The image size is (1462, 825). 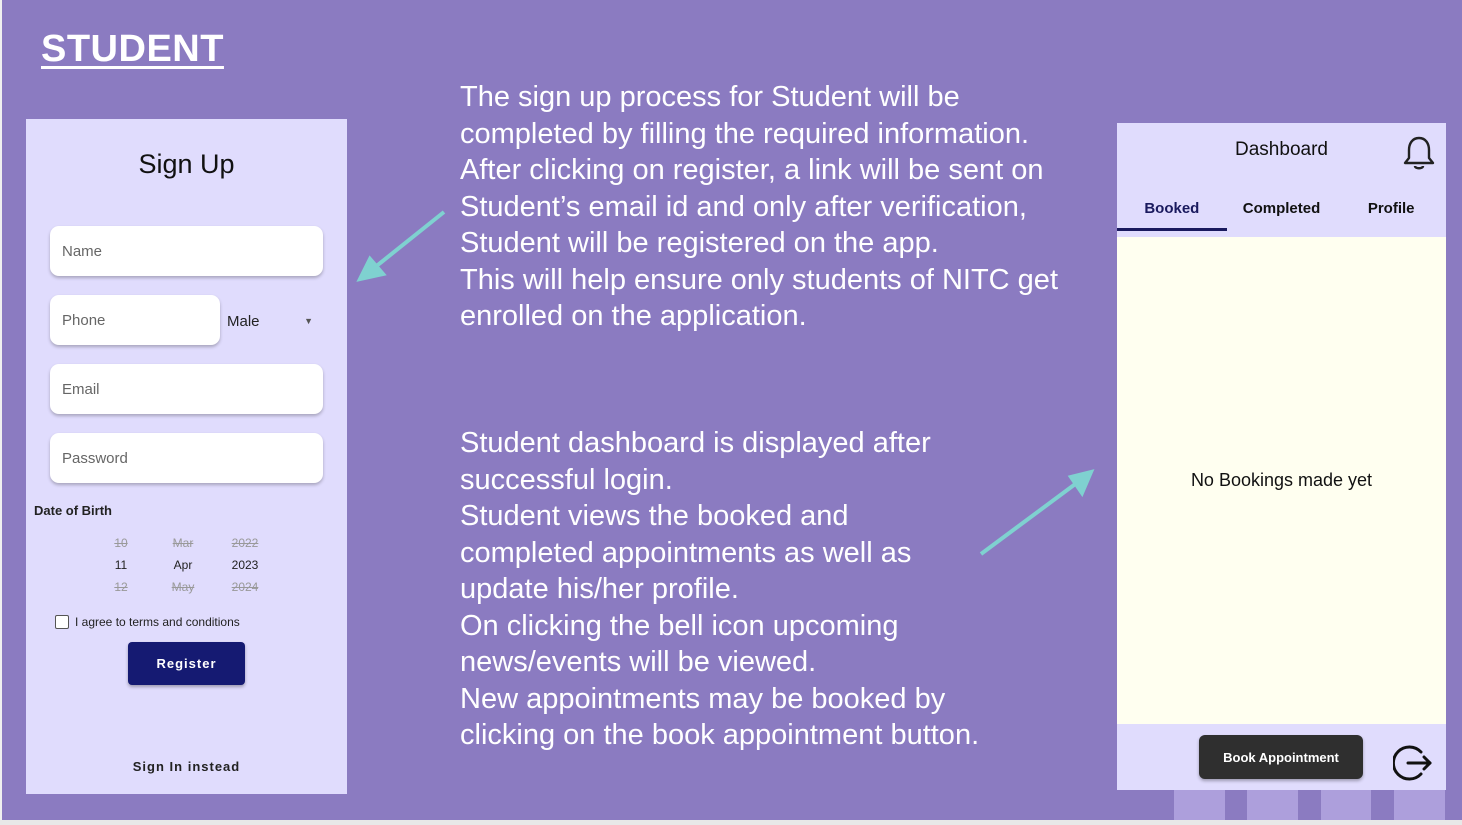 What do you see at coordinates (1419, 153) in the screenshot?
I see `bell-icon` at bounding box center [1419, 153].